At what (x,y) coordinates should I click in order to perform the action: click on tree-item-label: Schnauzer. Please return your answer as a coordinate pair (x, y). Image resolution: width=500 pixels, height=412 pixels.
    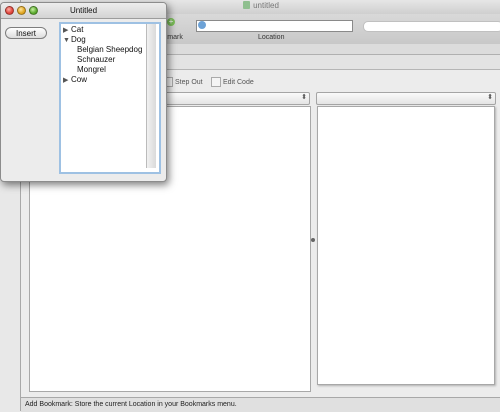
    Looking at the image, I should click on (96, 59).